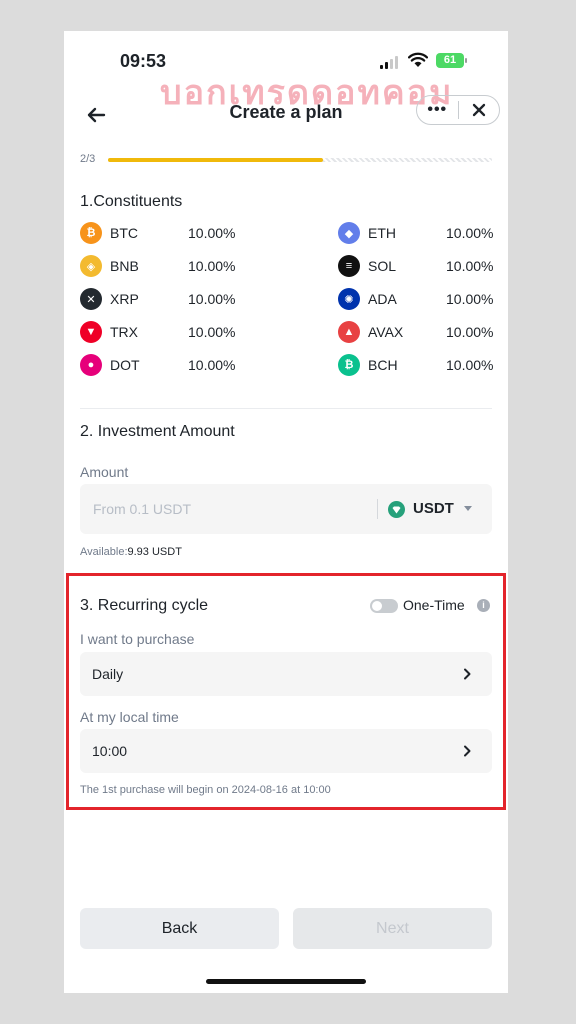 Image resolution: width=576 pixels, height=1024 pixels. Describe the element at coordinates (377, 509) in the screenshot. I see `amount-divider` at that location.